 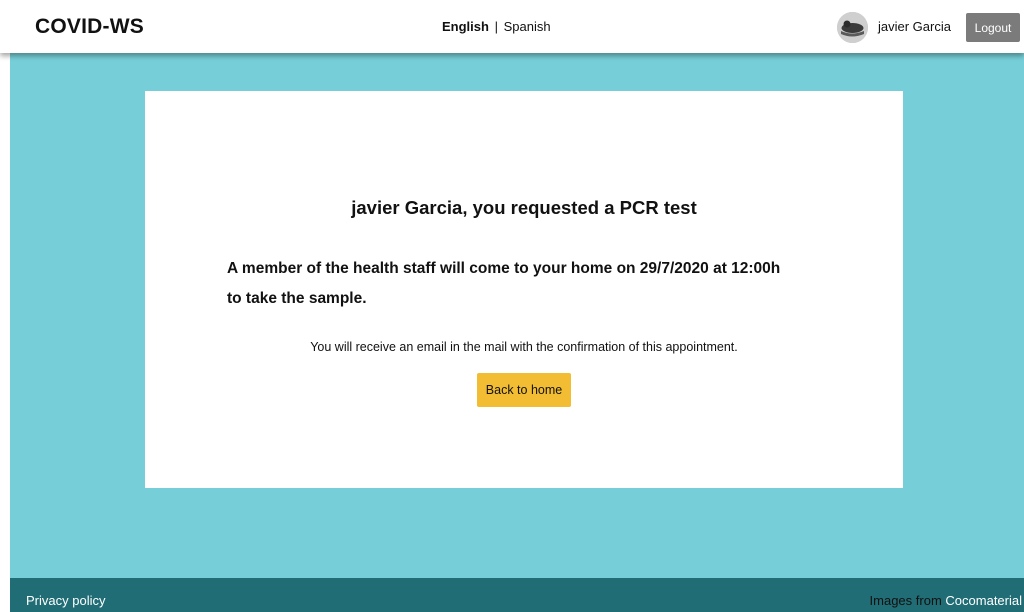 What do you see at coordinates (65, 600) in the screenshot?
I see `privacy-policy-link: Privacy policy` at bounding box center [65, 600].